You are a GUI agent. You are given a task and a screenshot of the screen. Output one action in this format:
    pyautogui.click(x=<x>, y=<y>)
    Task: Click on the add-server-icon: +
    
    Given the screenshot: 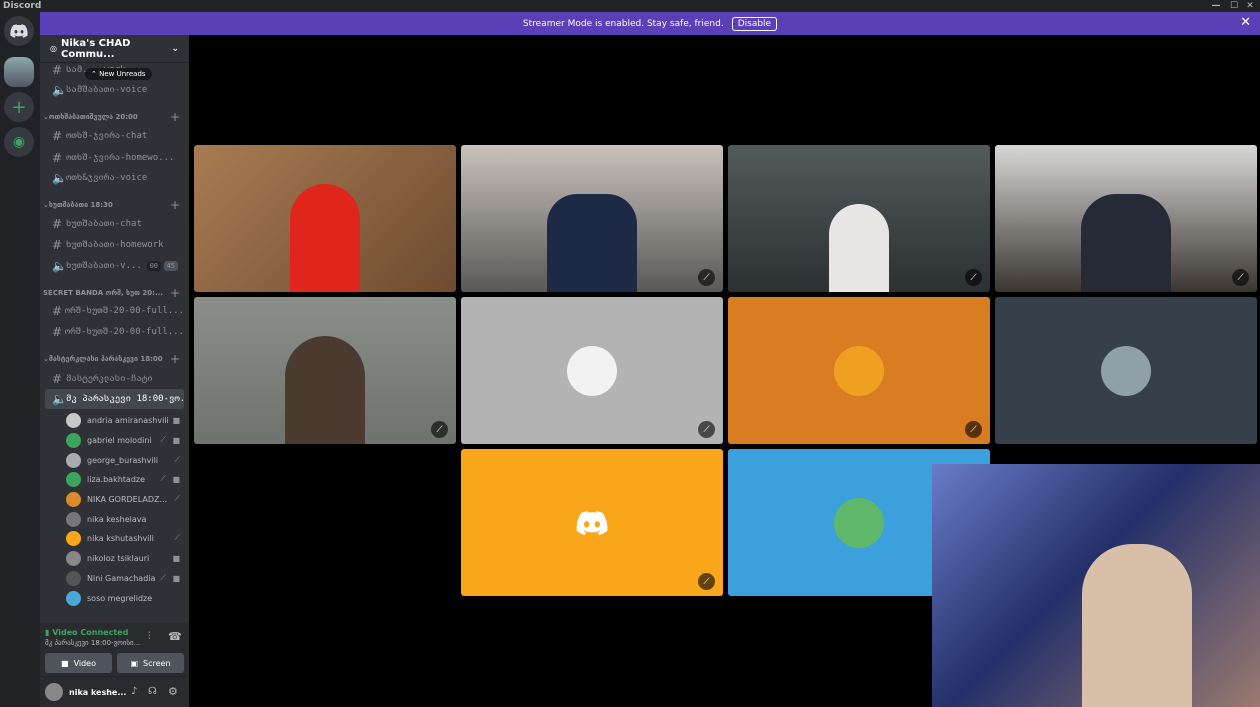 What is the action you would take?
    pyautogui.click(x=19, y=107)
    